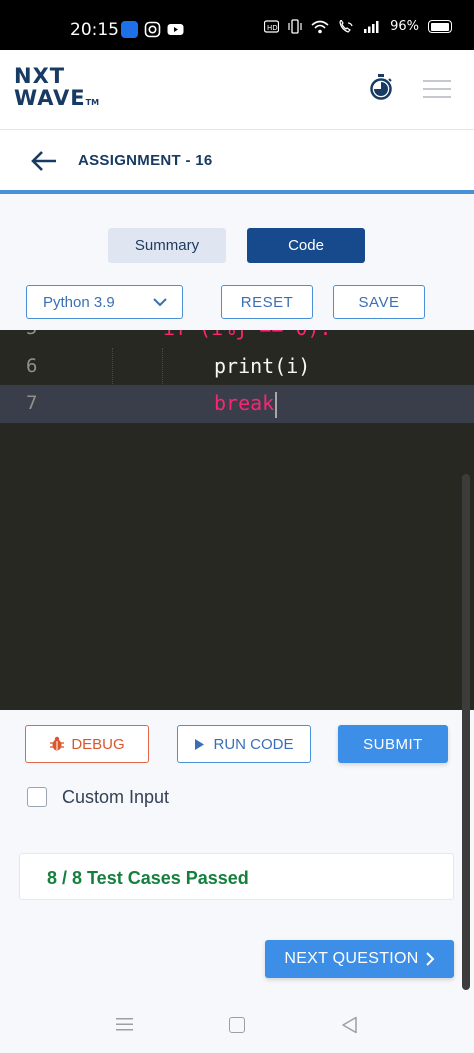 The width and height of the screenshot is (474, 1053). Describe the element at coordinates (124, 1024) in the screenshot. I see `recent-apps-icon` at that location.